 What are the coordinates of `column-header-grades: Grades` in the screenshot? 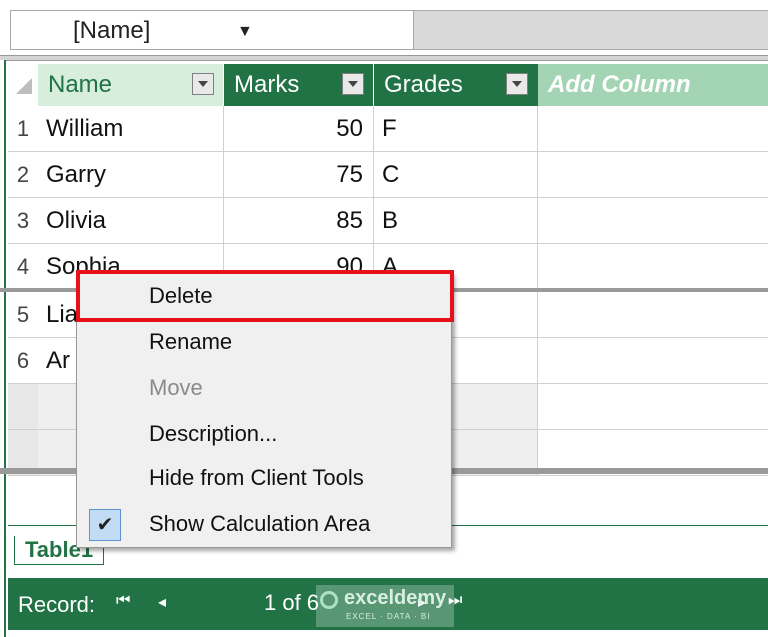 It's located at (456, 85).